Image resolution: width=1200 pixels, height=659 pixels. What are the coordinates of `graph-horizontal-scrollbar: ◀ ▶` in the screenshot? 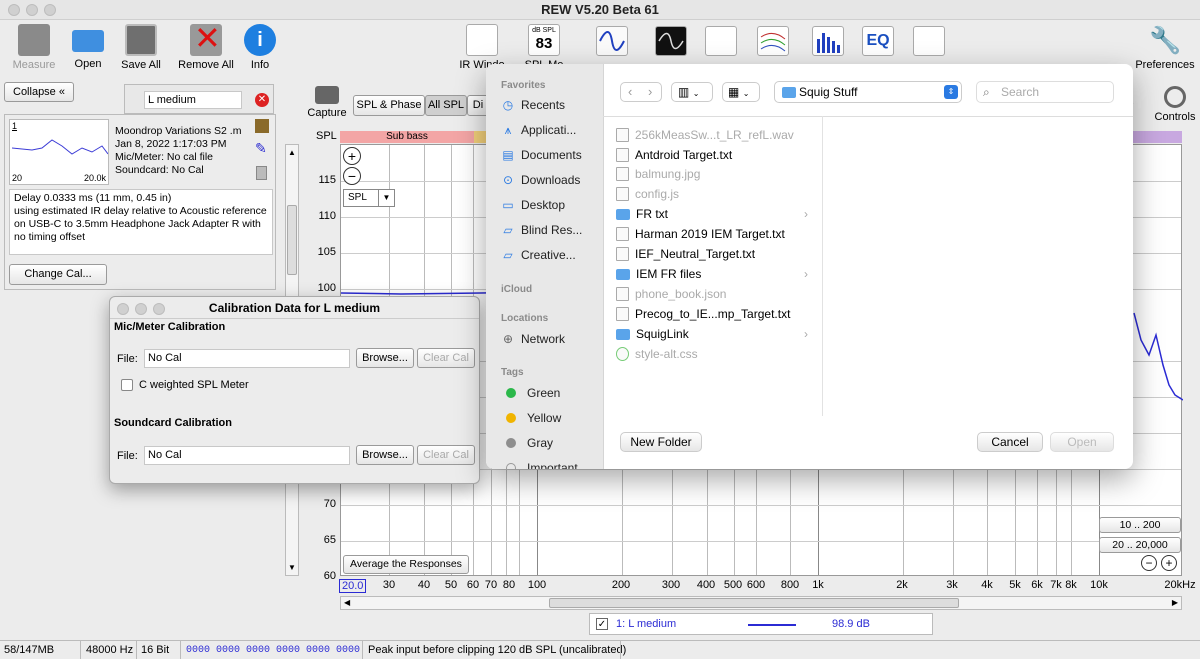 It's located at (761, 603).